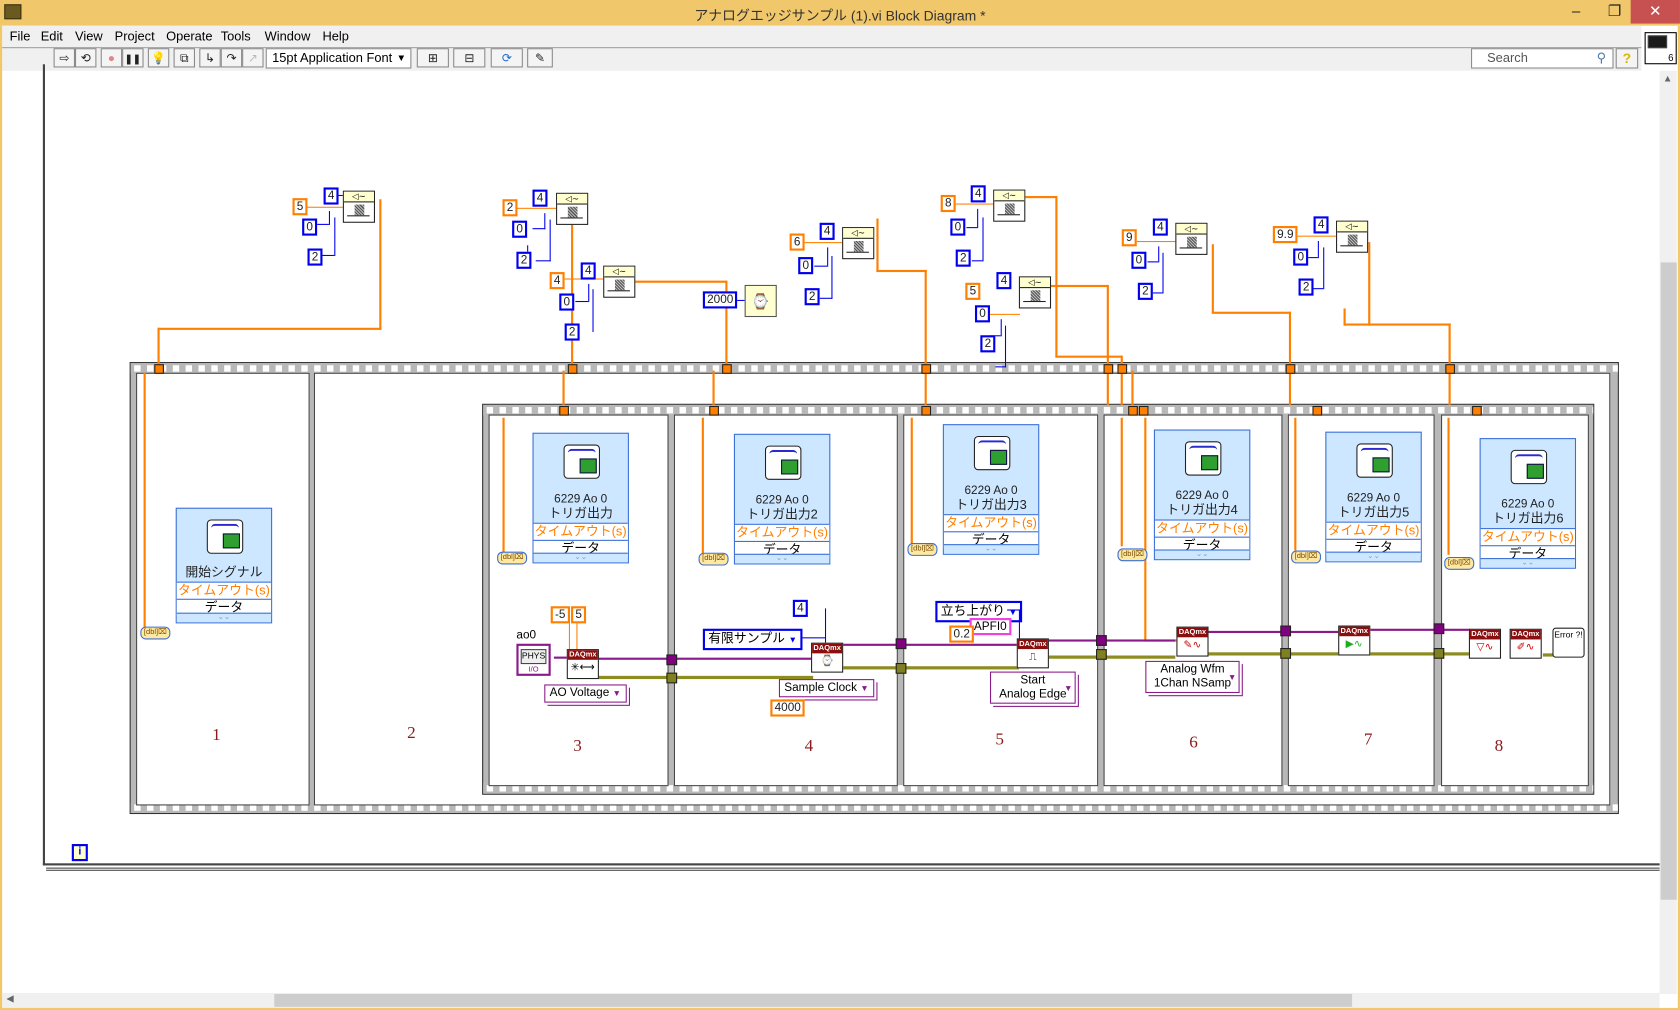  What do you see at coordinates (533, 657) in the screenshot?
I see `physical-channel-value: PHYS` at bounding box center [533, 657].